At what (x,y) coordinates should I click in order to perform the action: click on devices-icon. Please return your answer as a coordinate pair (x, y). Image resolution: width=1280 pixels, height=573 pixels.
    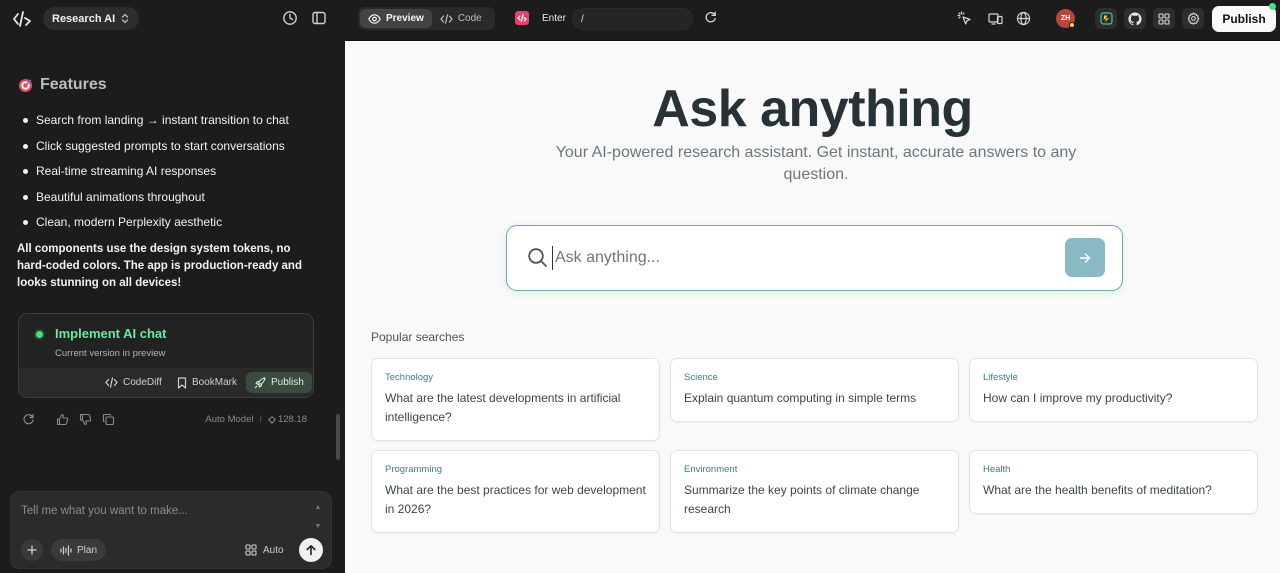
    Looking at the image, I should click on (995, 18).